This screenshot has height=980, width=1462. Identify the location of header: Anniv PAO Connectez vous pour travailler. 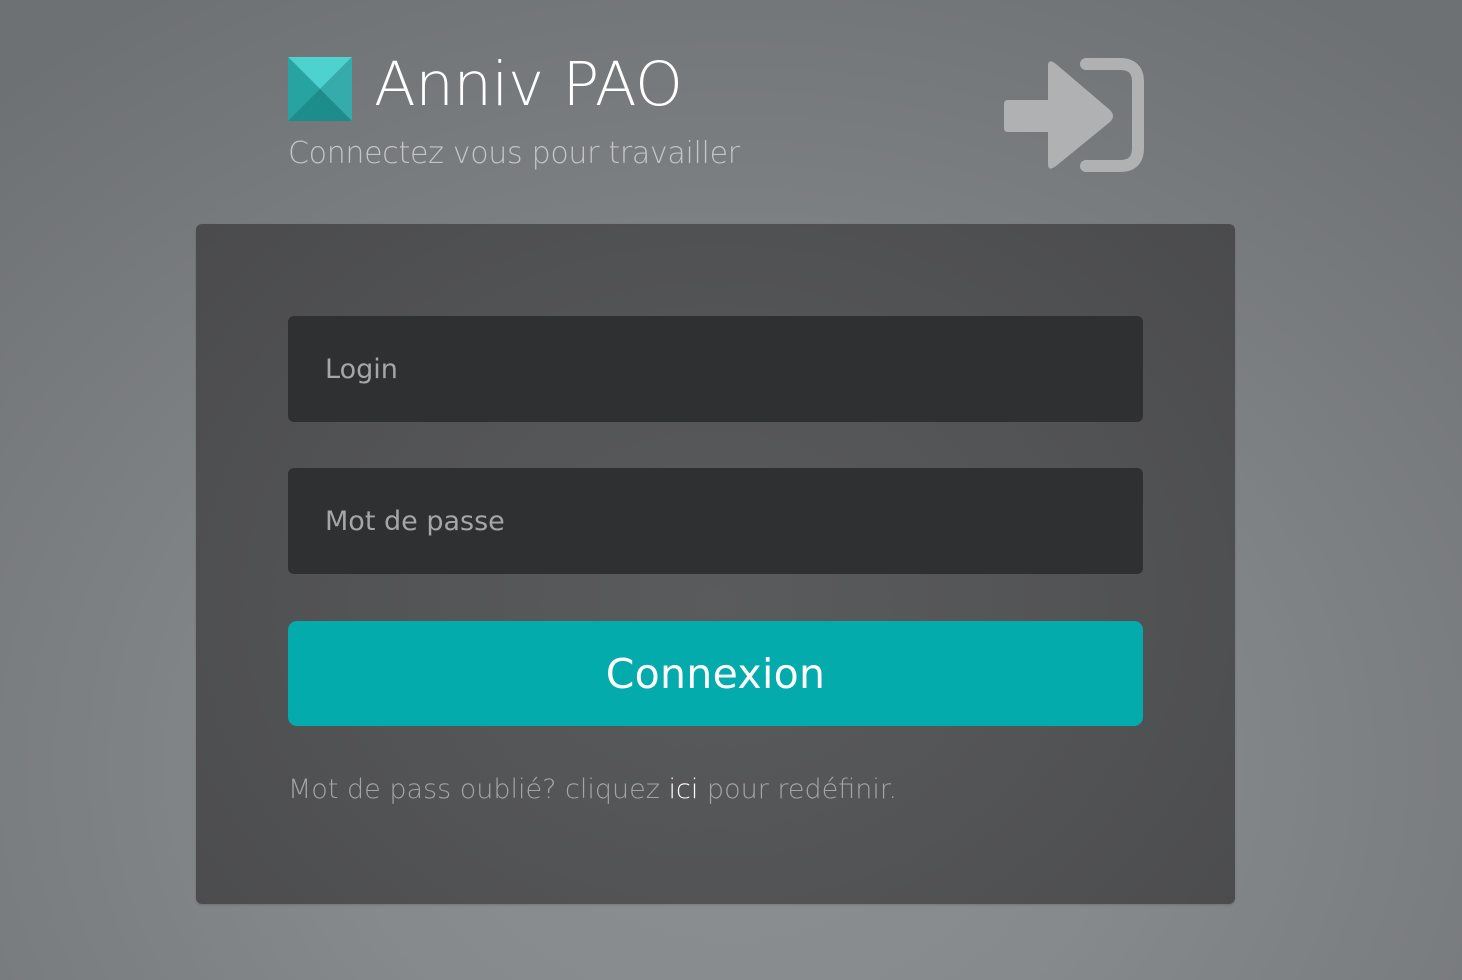
(718, 114).